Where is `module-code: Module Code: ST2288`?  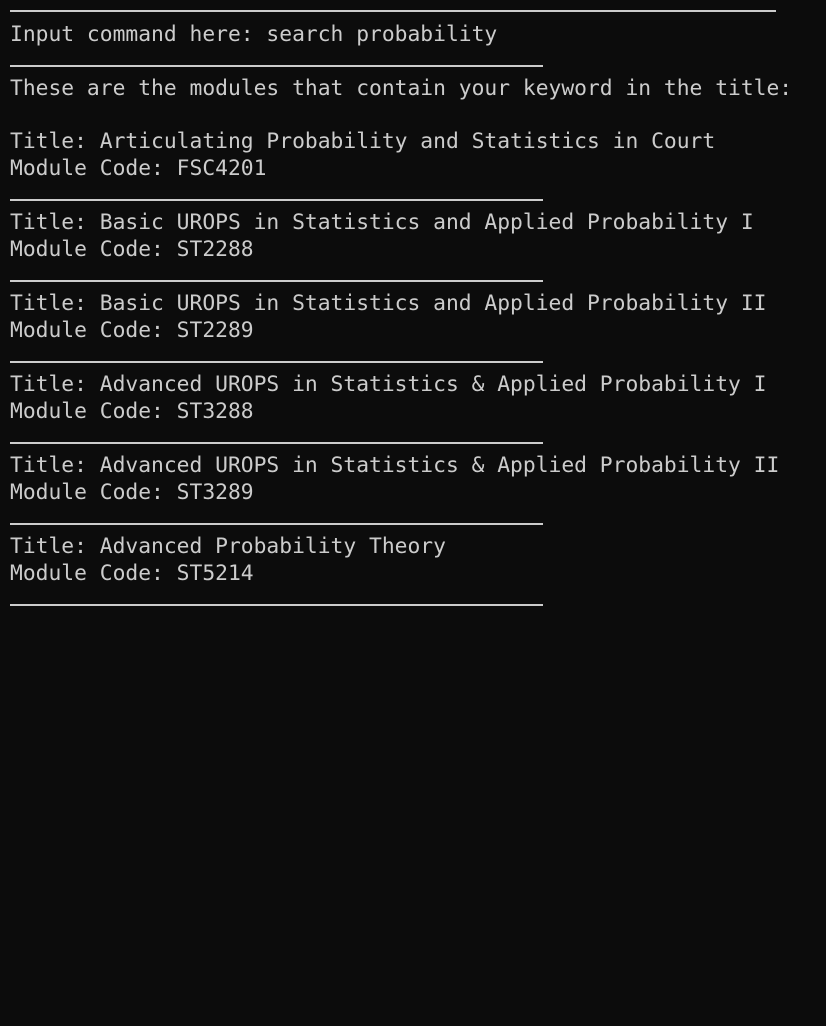
module-code: Module Code: ST2288 is located at coordinates (132, 249).